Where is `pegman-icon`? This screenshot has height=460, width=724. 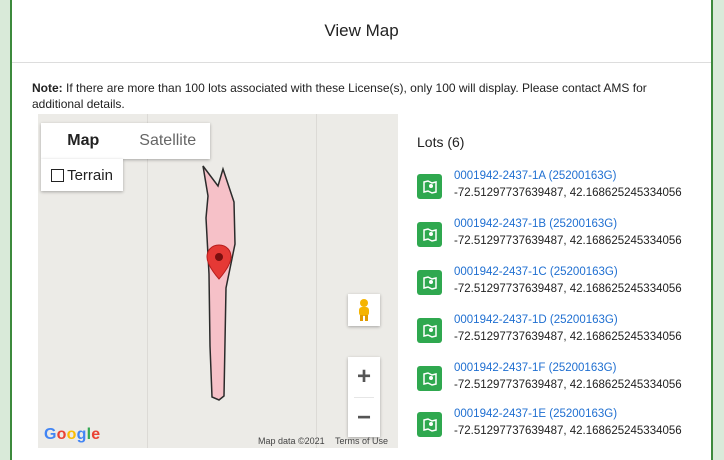 pegman-icon is located at coordinates (364, 310).